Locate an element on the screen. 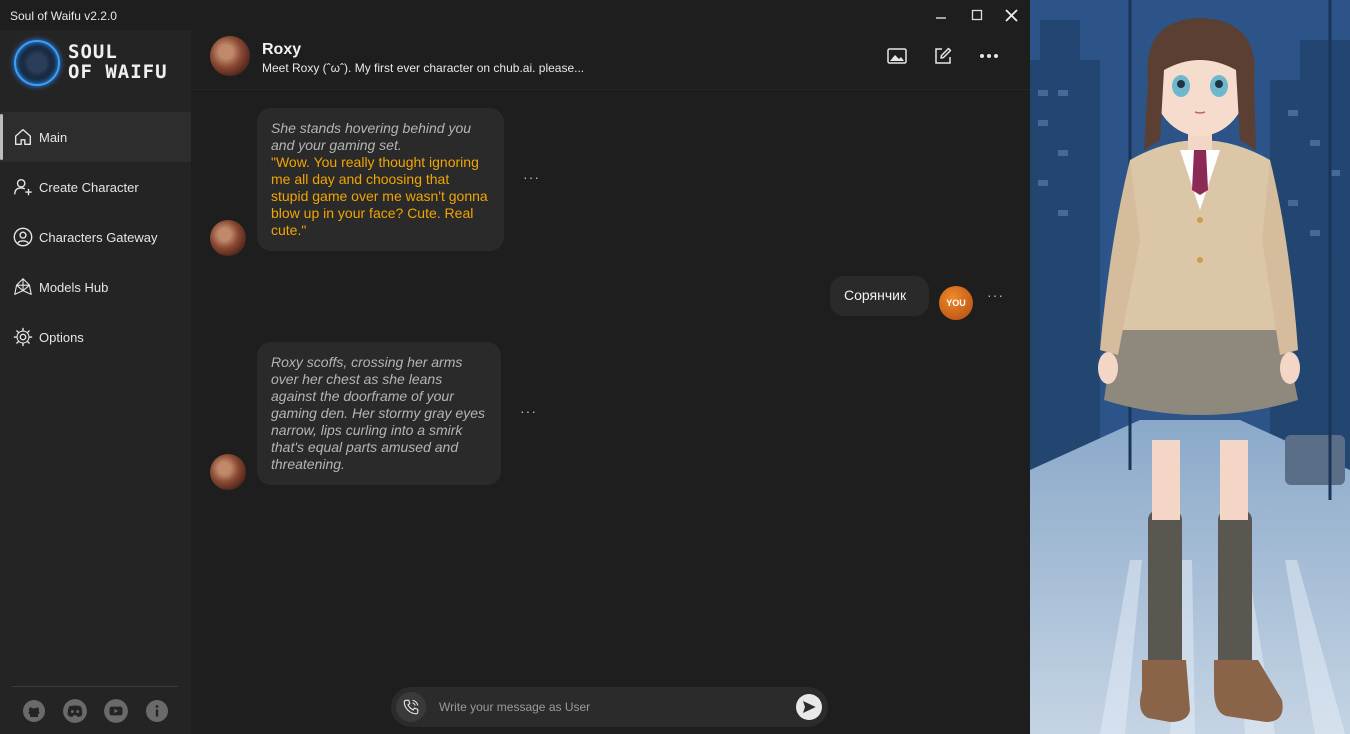 This screenshot has height=734, width=1350. more-options-button is located at coordinates (989, 56).